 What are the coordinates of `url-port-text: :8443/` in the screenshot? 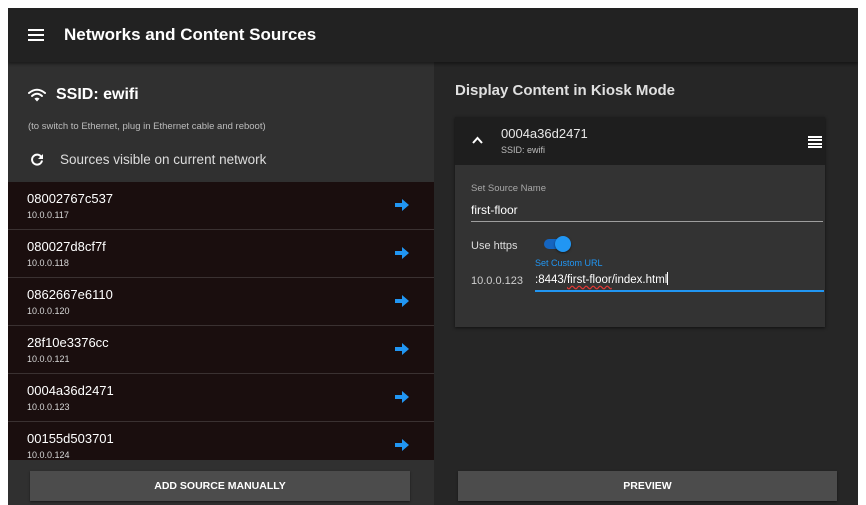 It's located at (551, 280).